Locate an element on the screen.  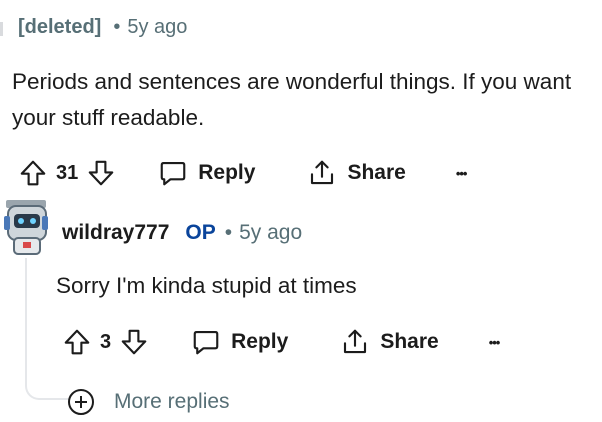
op-badge: OP is located at coordinates (200, 232).